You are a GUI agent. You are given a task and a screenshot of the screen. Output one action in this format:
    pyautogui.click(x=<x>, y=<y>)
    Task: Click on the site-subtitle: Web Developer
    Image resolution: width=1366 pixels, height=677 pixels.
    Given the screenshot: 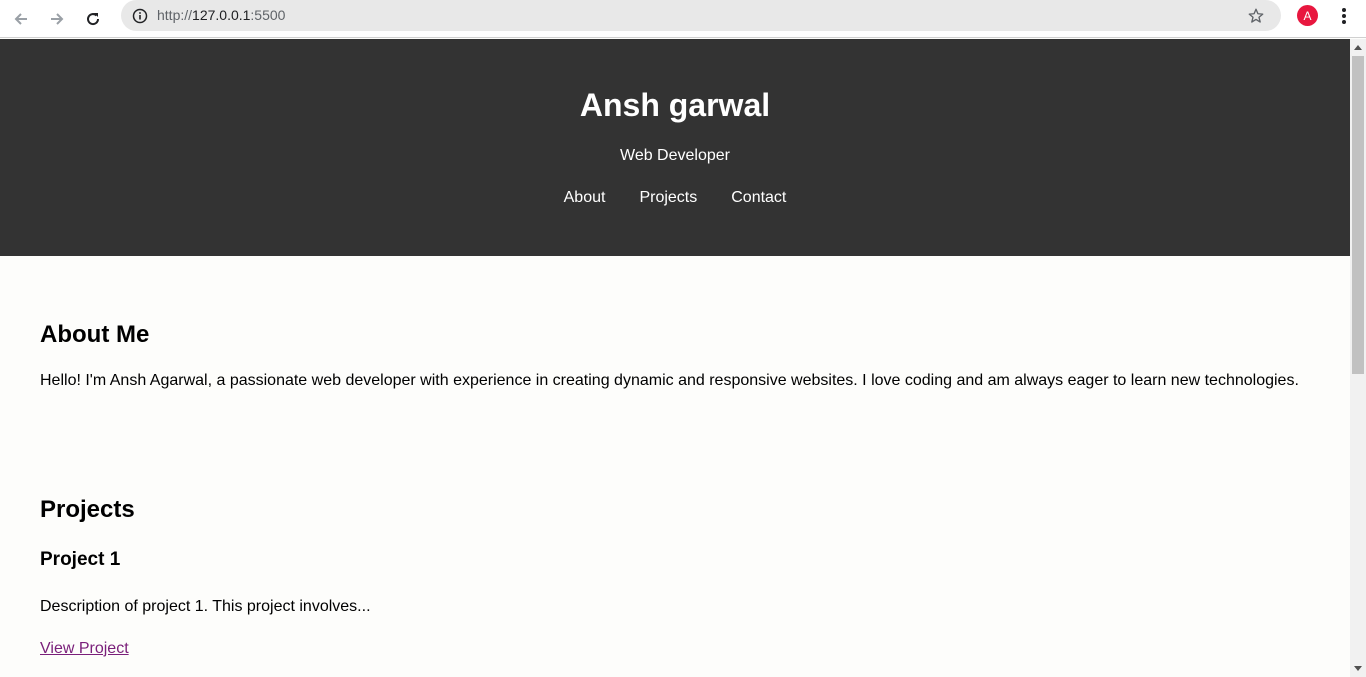 What is the action you would take?
    pyautogui.click(x=675, y=155)
    